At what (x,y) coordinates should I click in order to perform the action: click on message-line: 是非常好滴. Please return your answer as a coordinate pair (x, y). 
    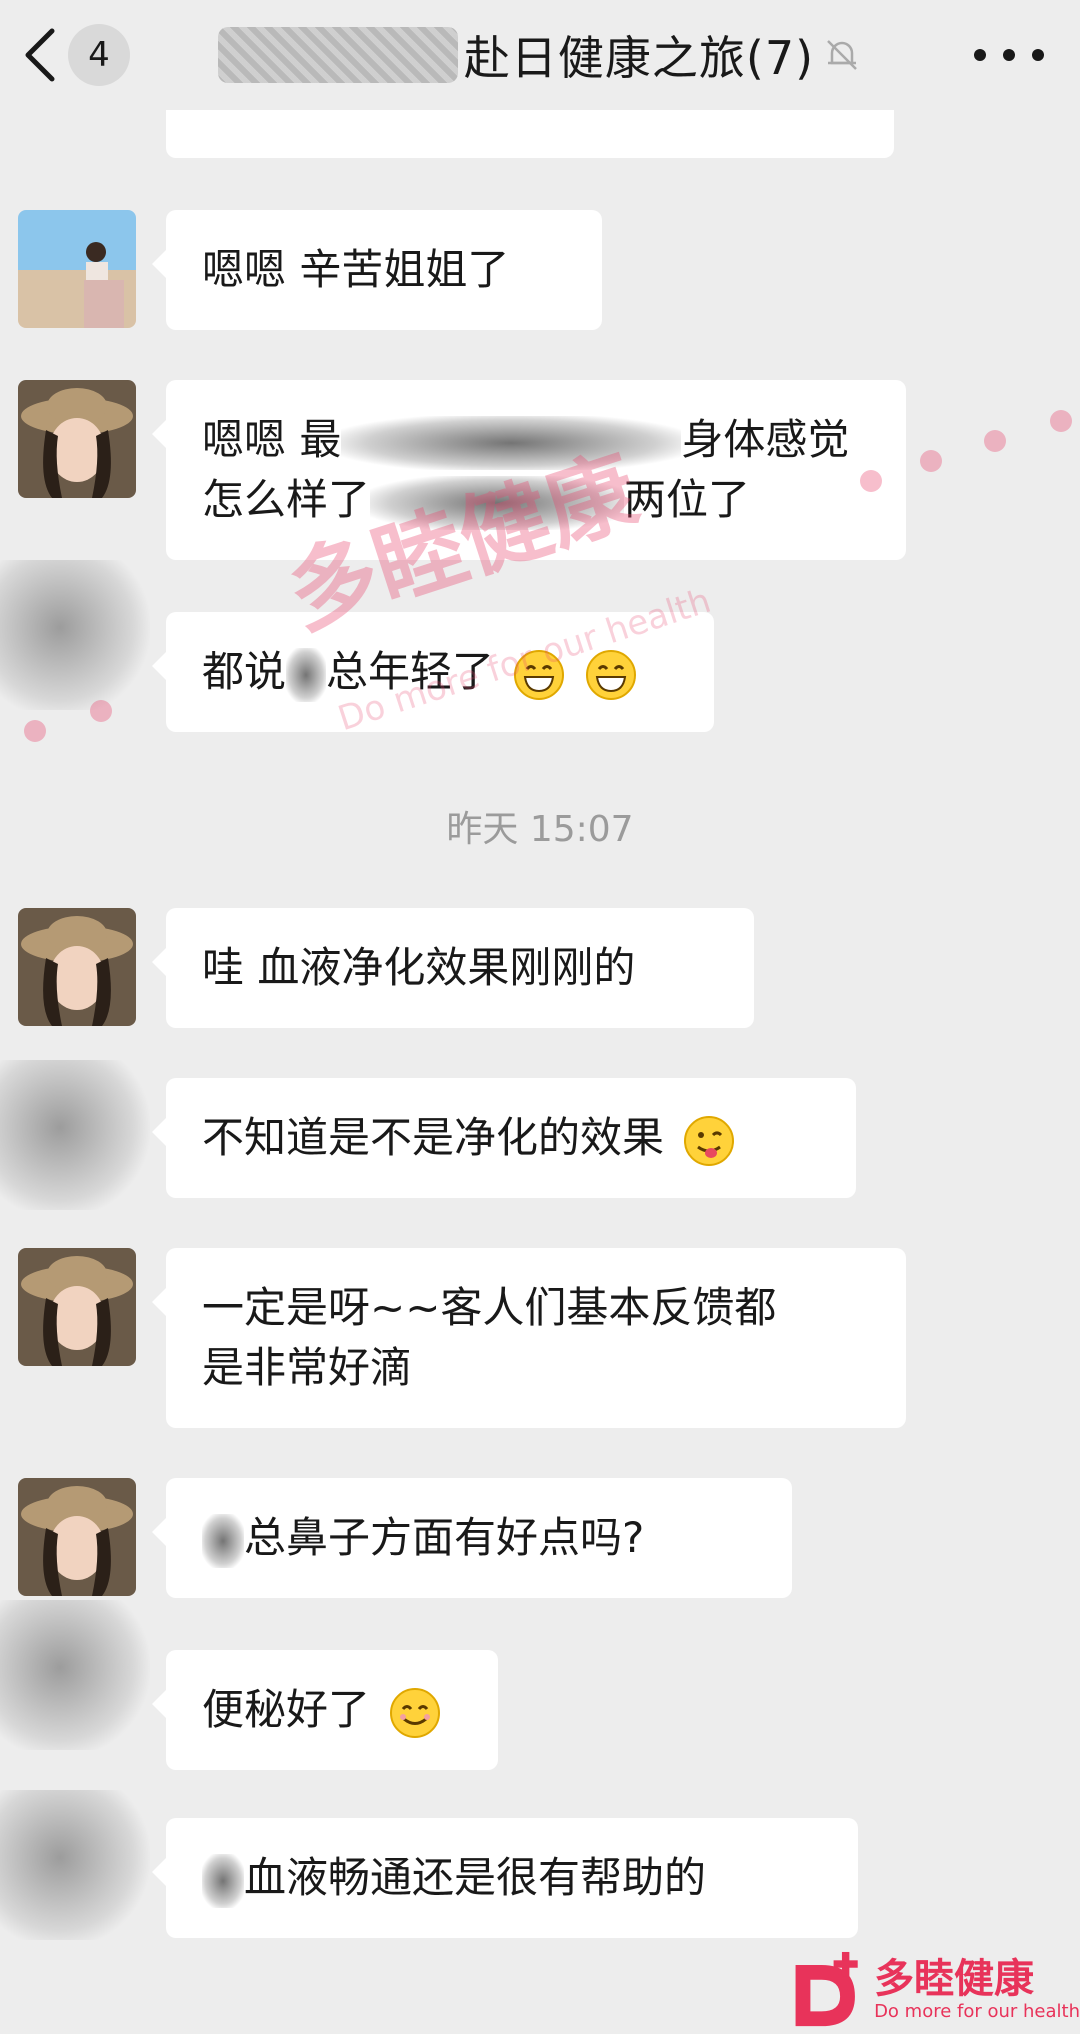
    Looking at the image, I should click on (307, 1367).